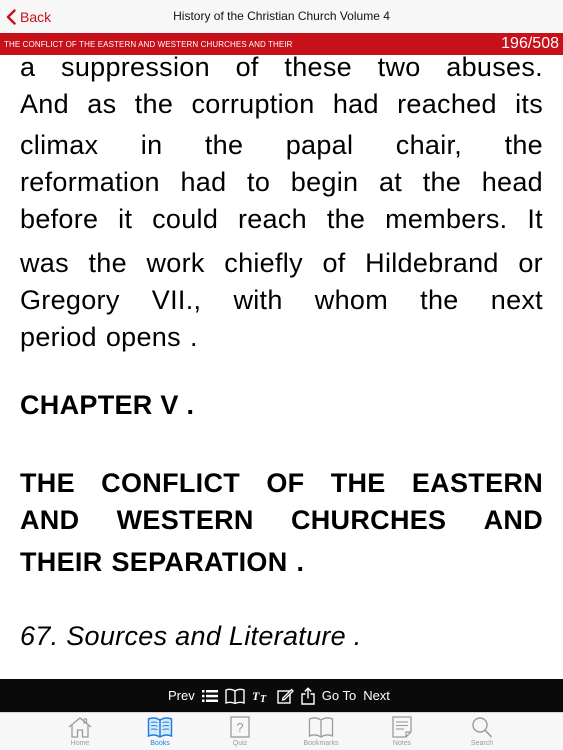 The height and width of the screenshot is (750, 563). What do you see at coordinates (135, 68) in the screenshot?
I see `word: suppression` at bounding box center [135, 68].